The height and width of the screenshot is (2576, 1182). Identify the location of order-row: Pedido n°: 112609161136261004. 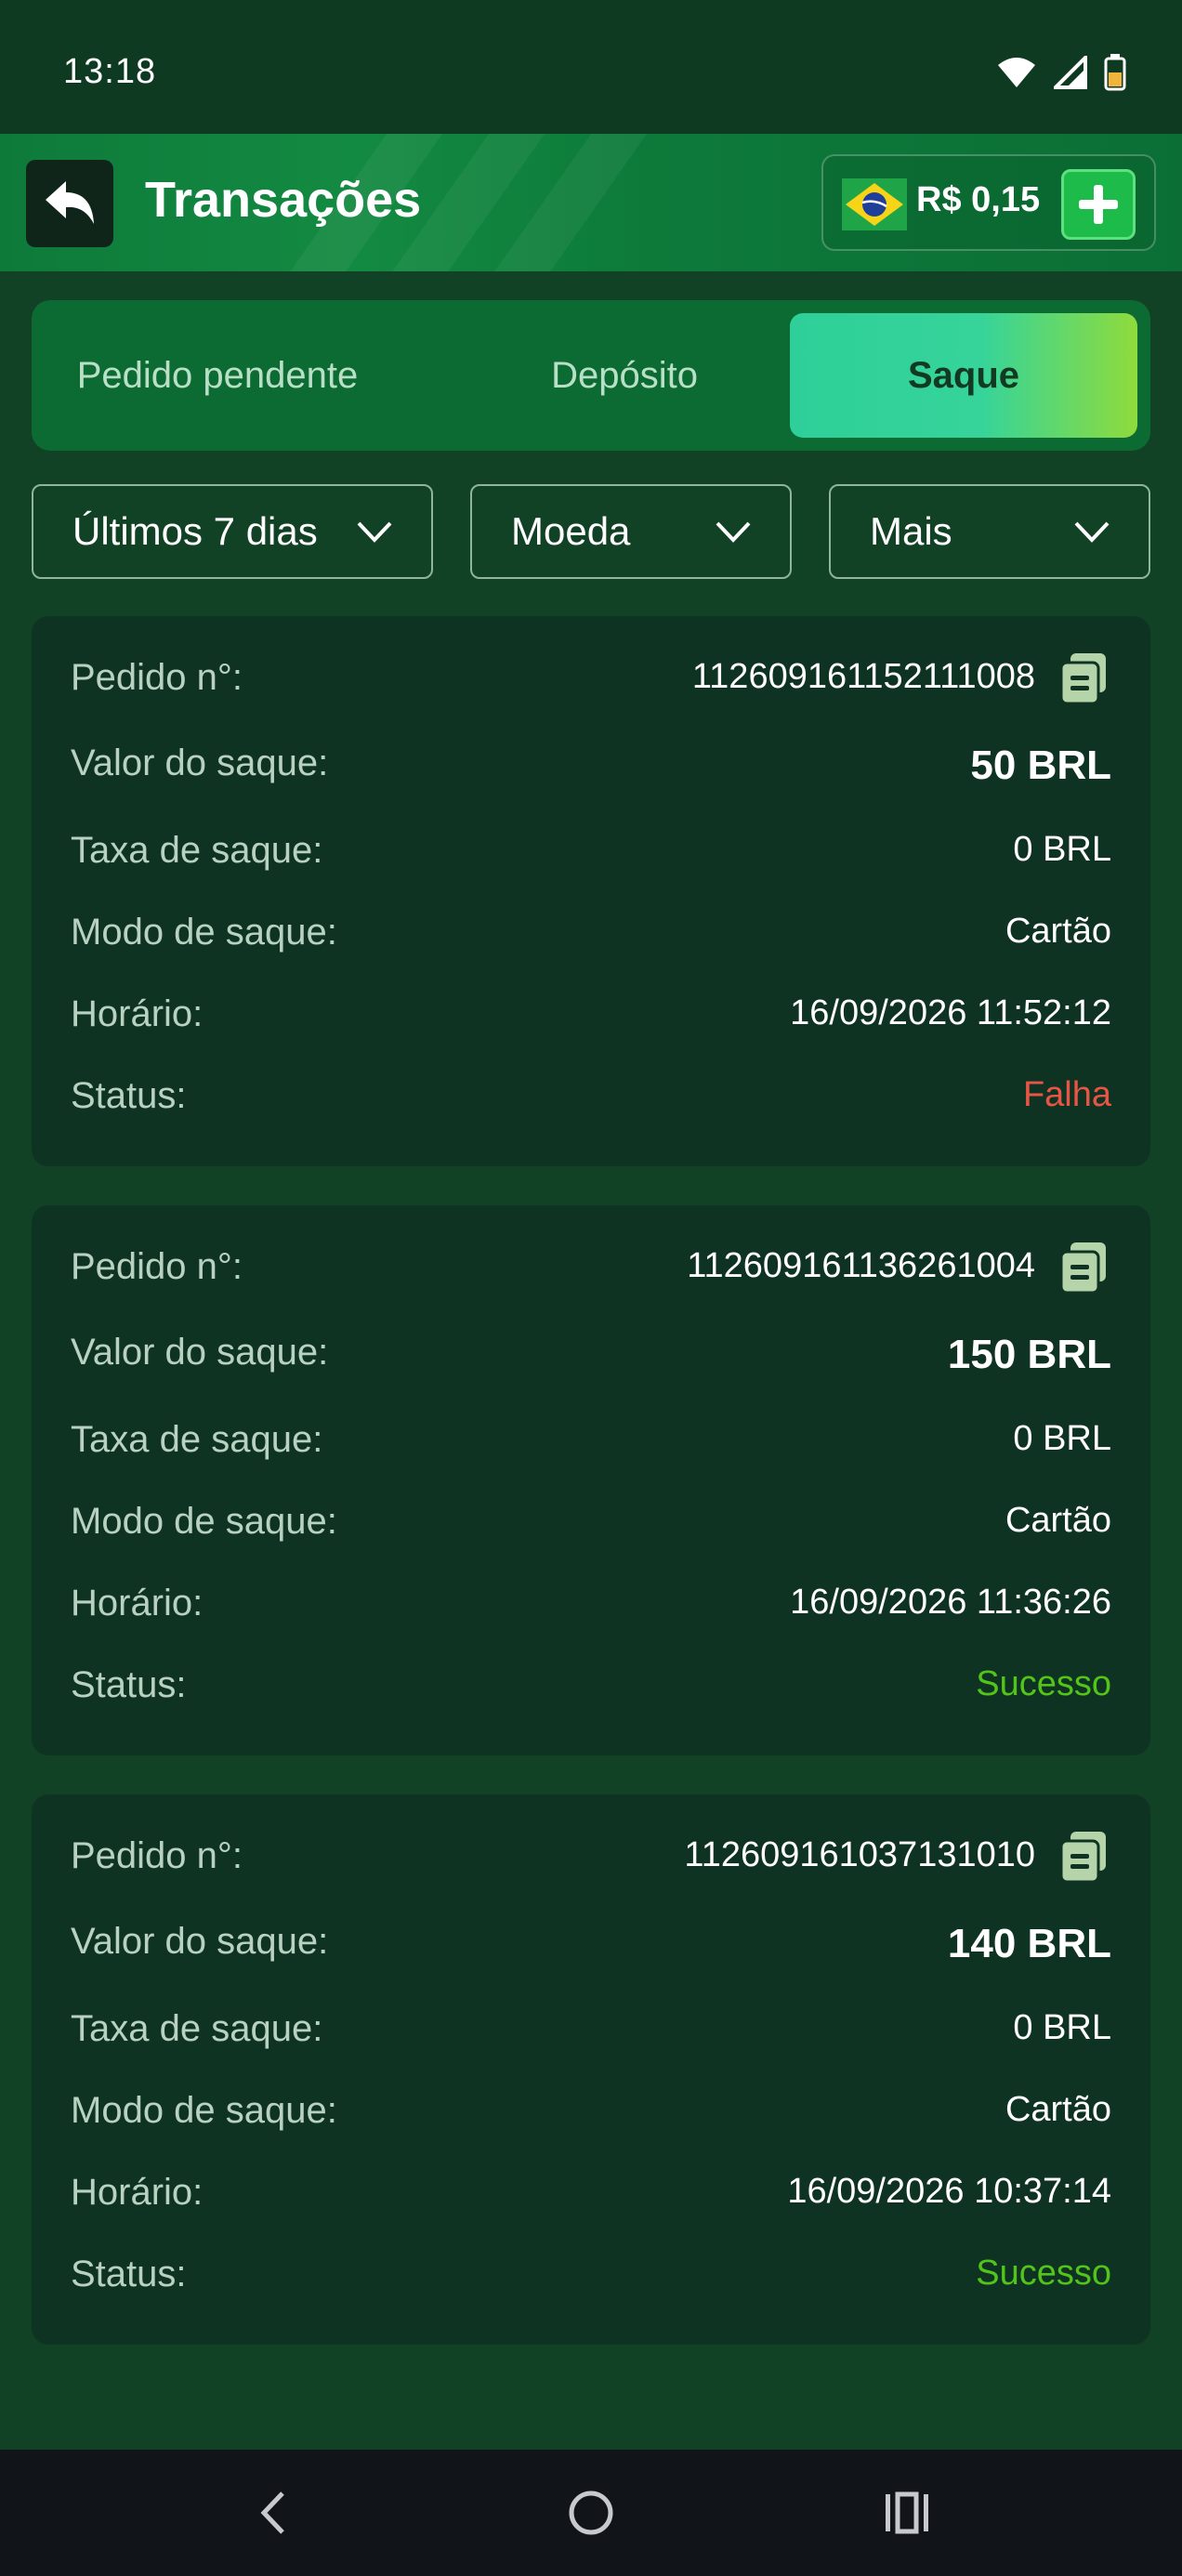
(591, 1272).